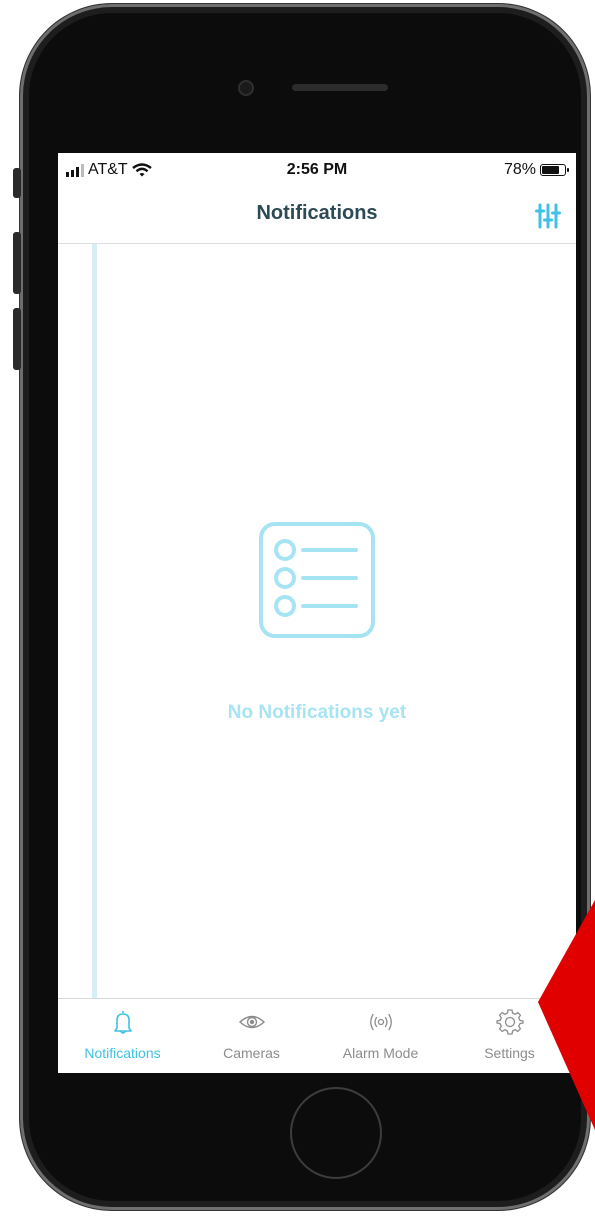  What do you see at coordinates (251, 1036) in the screenshot?
I see `tab-cameras: Cameras` at bounding box center [251, 1036].